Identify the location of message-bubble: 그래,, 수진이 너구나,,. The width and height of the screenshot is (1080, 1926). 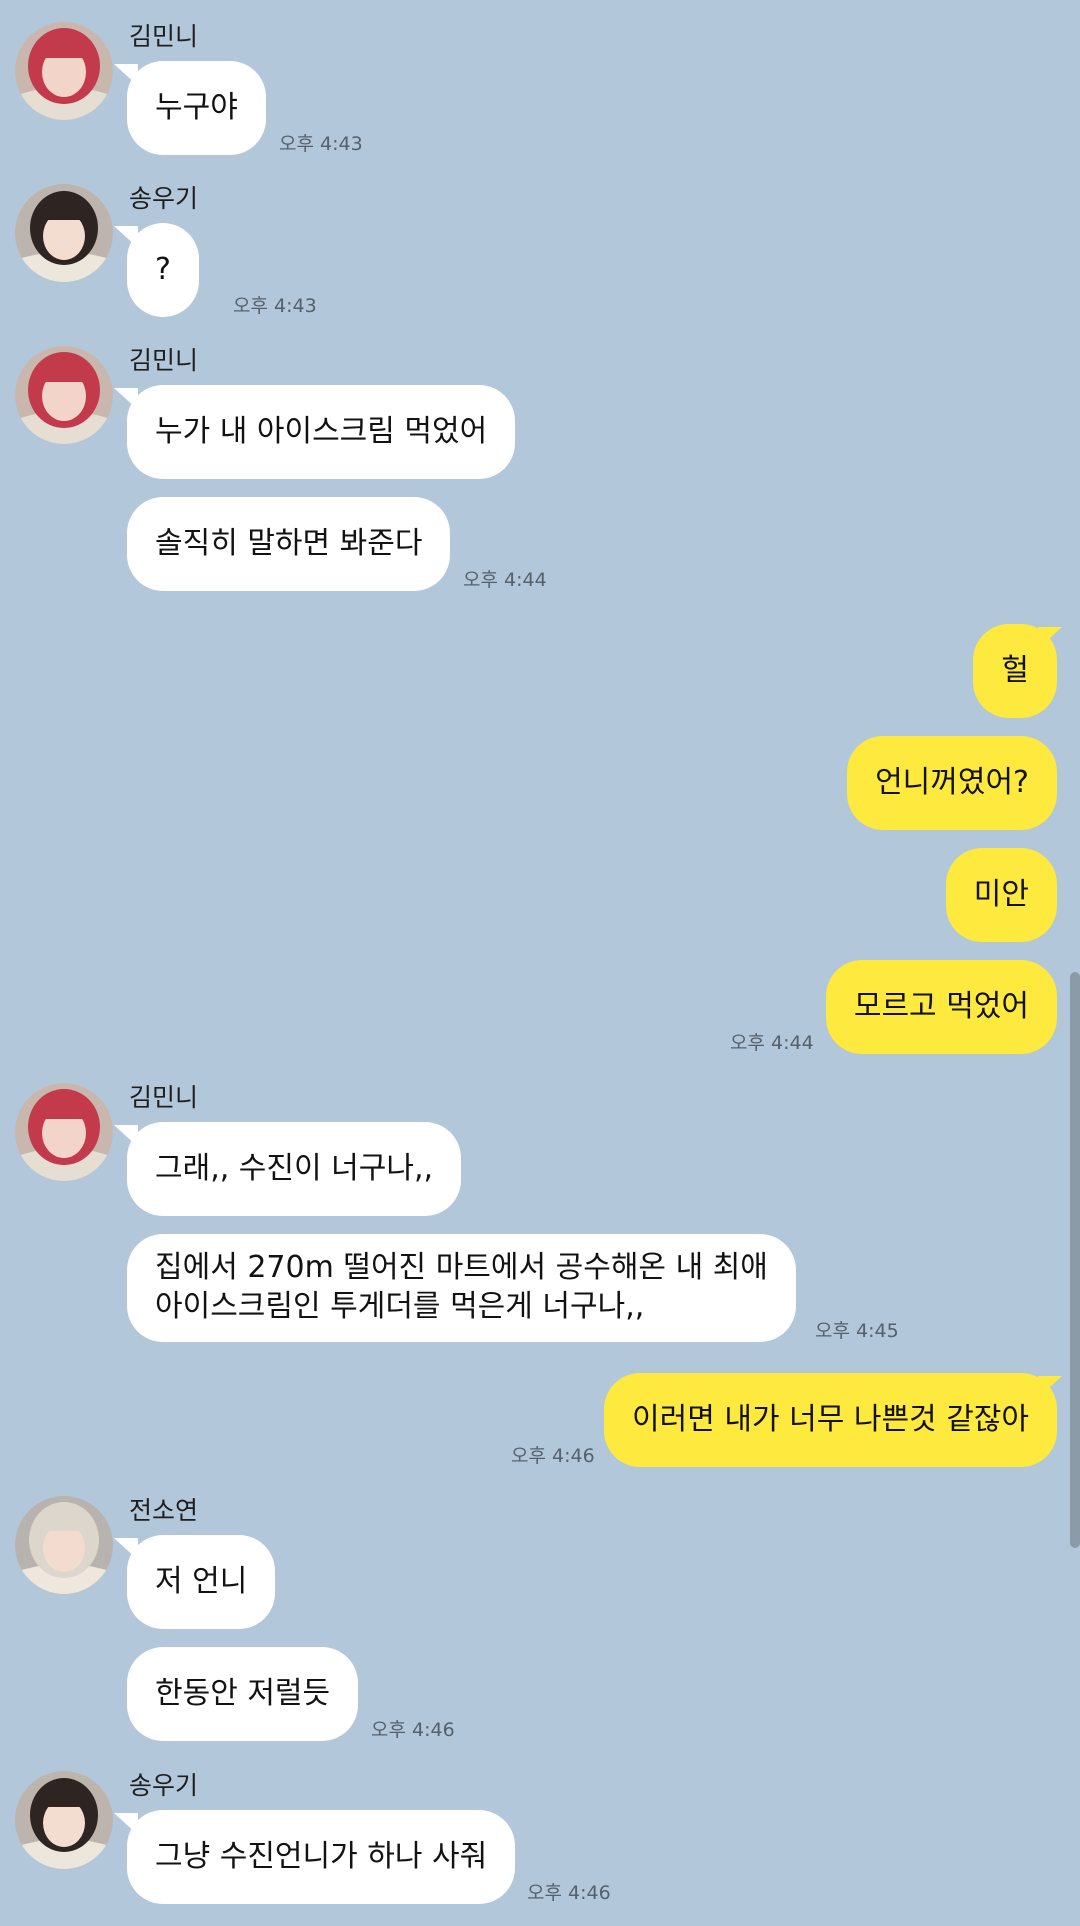
(294, 1169).